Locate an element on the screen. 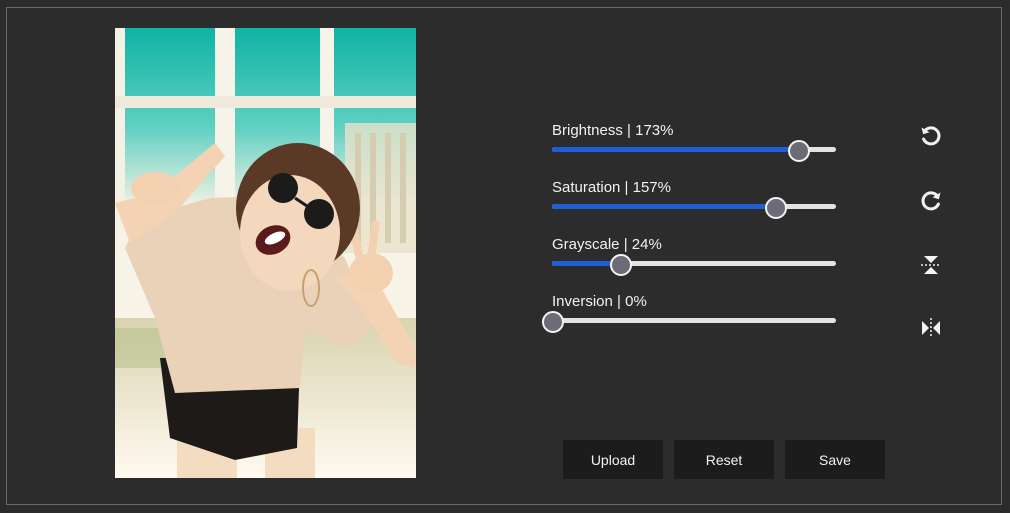 The width and height of the screenshot is (1010, 513). flip-horizontal-button is located at coordinates (931, 328).